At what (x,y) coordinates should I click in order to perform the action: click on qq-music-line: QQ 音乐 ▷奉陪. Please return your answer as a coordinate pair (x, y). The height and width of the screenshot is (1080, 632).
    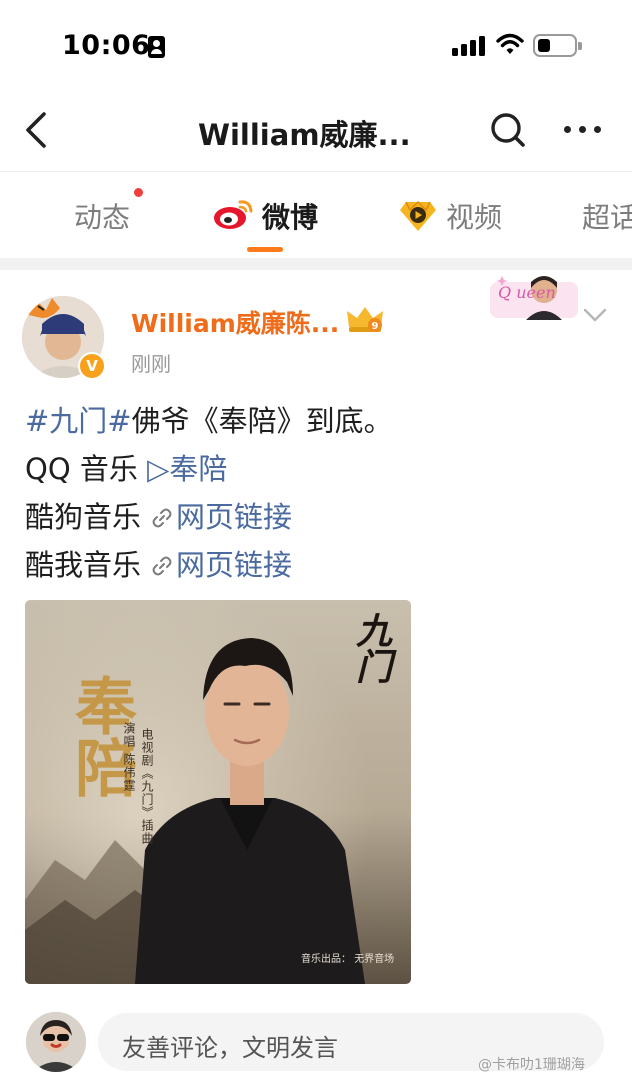
    Looking at the image, I should click on (126, 467).